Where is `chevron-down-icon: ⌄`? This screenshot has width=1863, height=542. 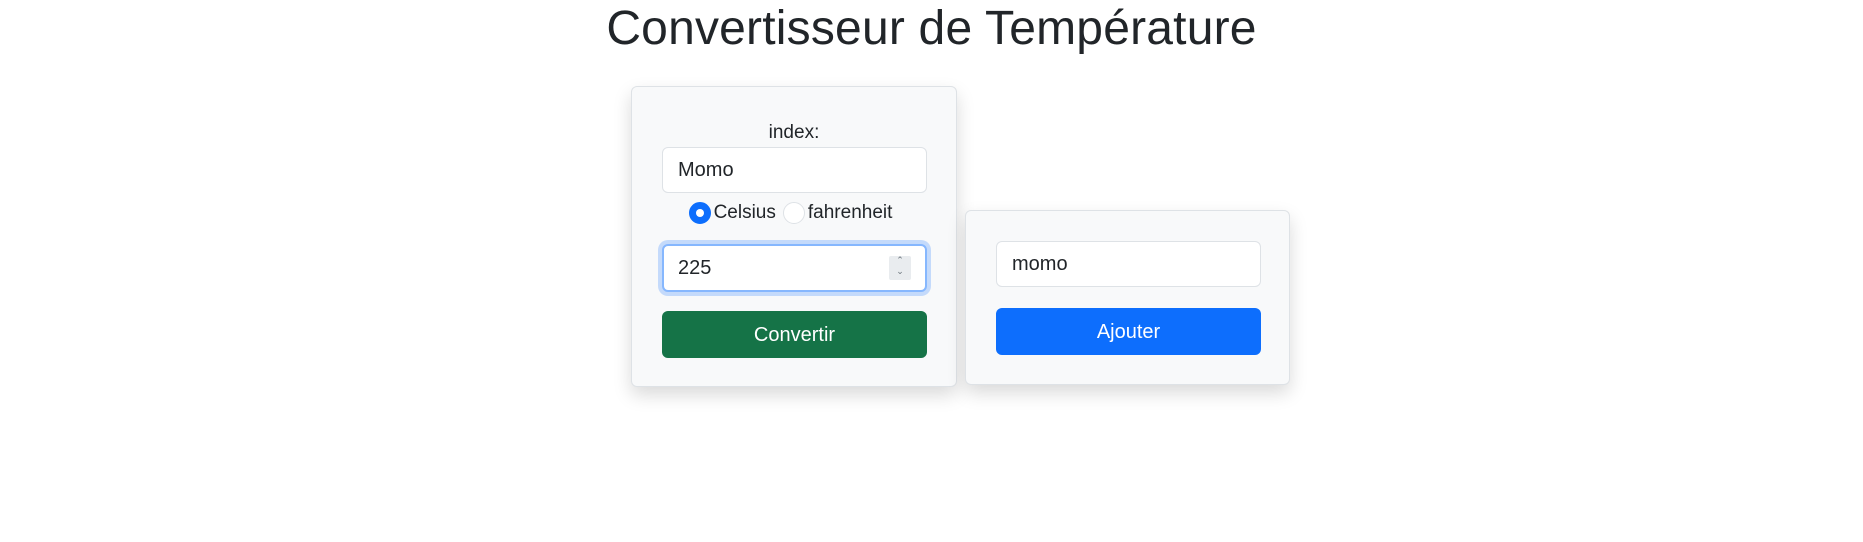
chevron-down-icon: ⌄ is located at coordinates (900, 272).